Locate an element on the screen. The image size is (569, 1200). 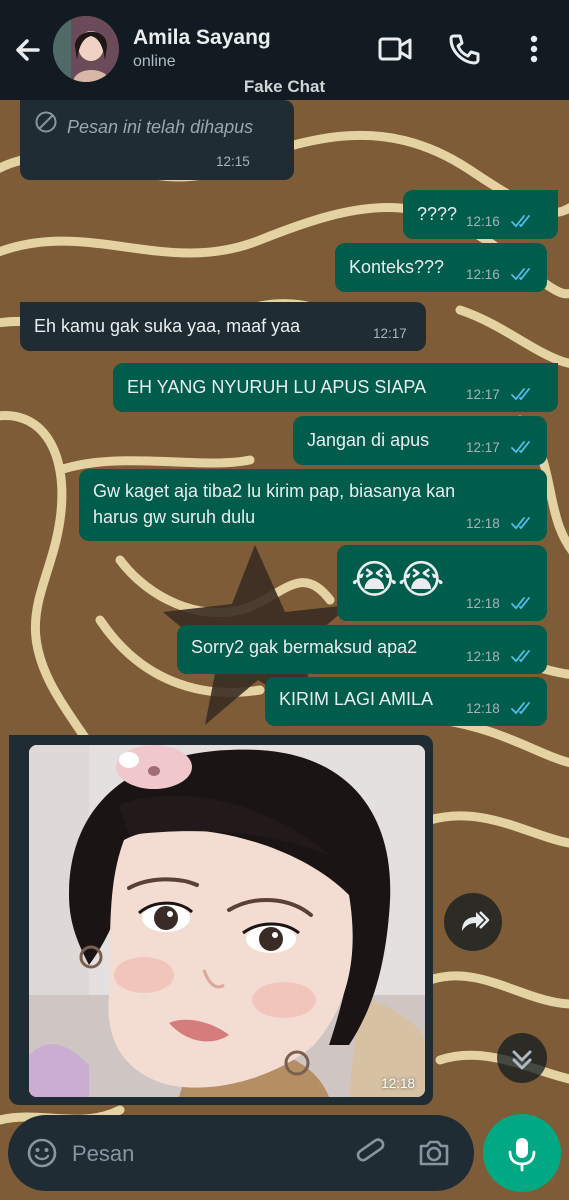
camera-icon is located at coordinates (434, 1153).